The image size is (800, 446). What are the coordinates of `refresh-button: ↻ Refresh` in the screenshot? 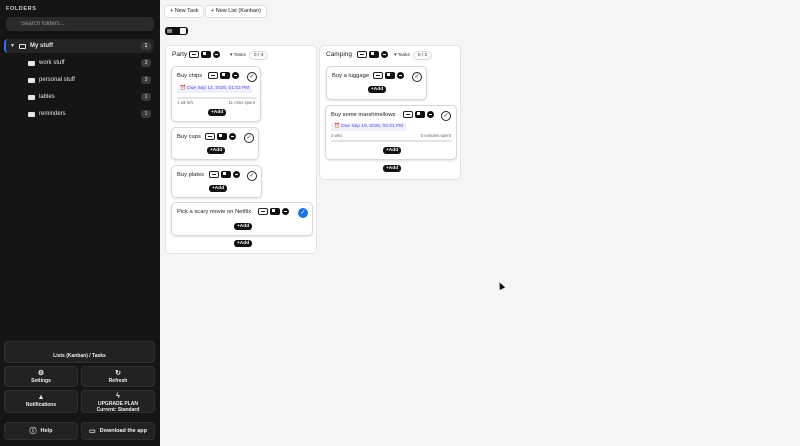 It's located at (118, 376).